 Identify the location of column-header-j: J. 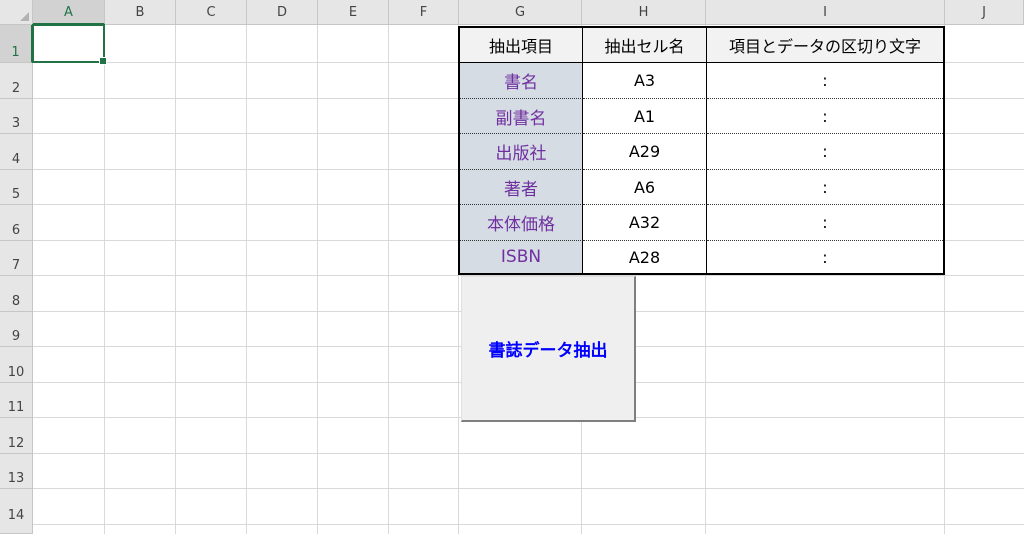
(984, 12).